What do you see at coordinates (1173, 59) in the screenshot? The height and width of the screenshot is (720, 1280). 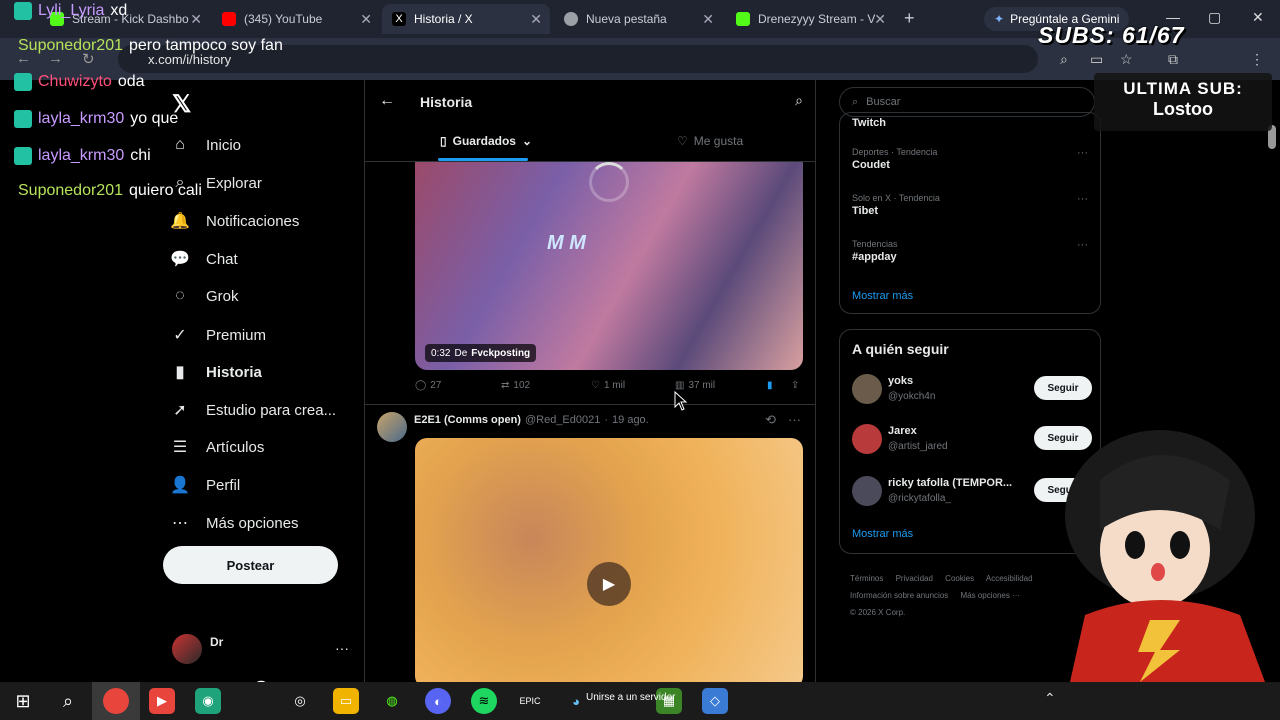 I see `extensions-icon: ⧉` at bounding box center [1173, 59].